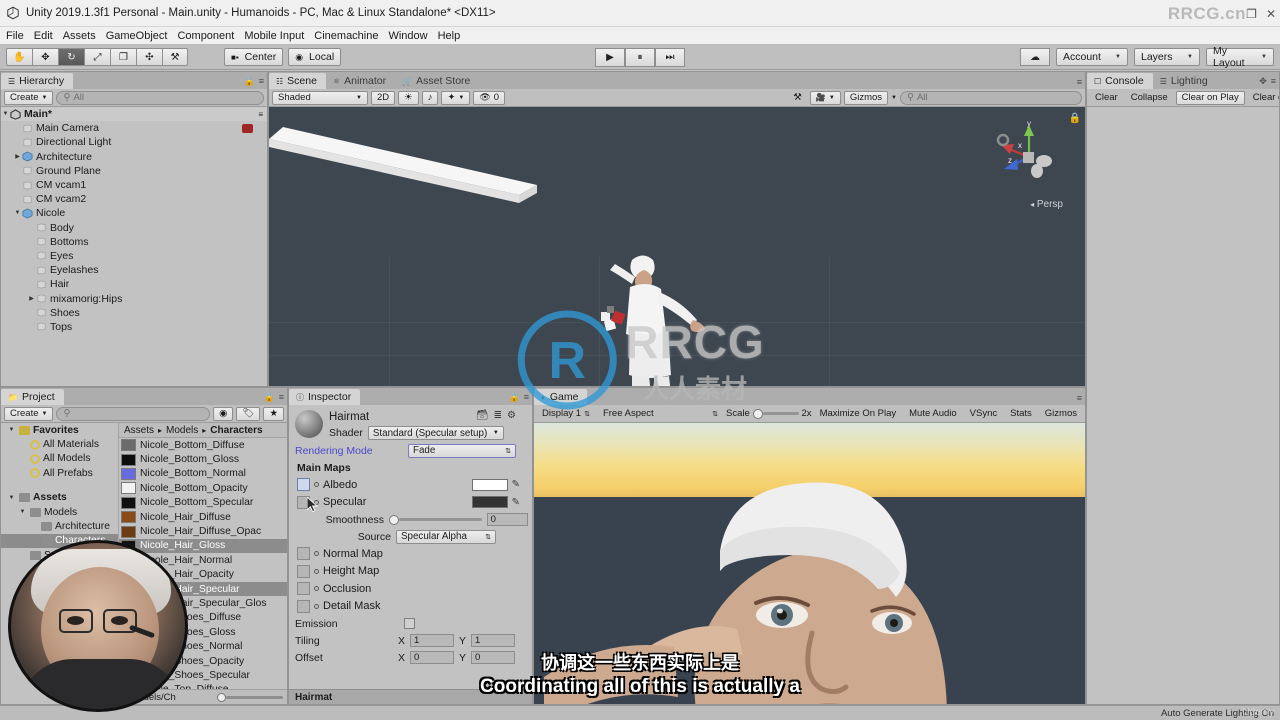  I want to click on maximize-icon: ❐, so click(1251, 14).